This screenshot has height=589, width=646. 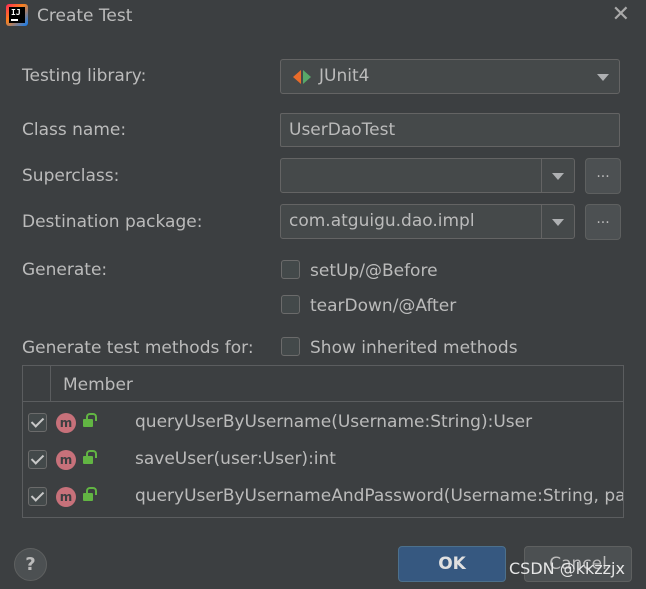 I want to click on setup-label: setUp/@Before, so click(x=374, y=271).